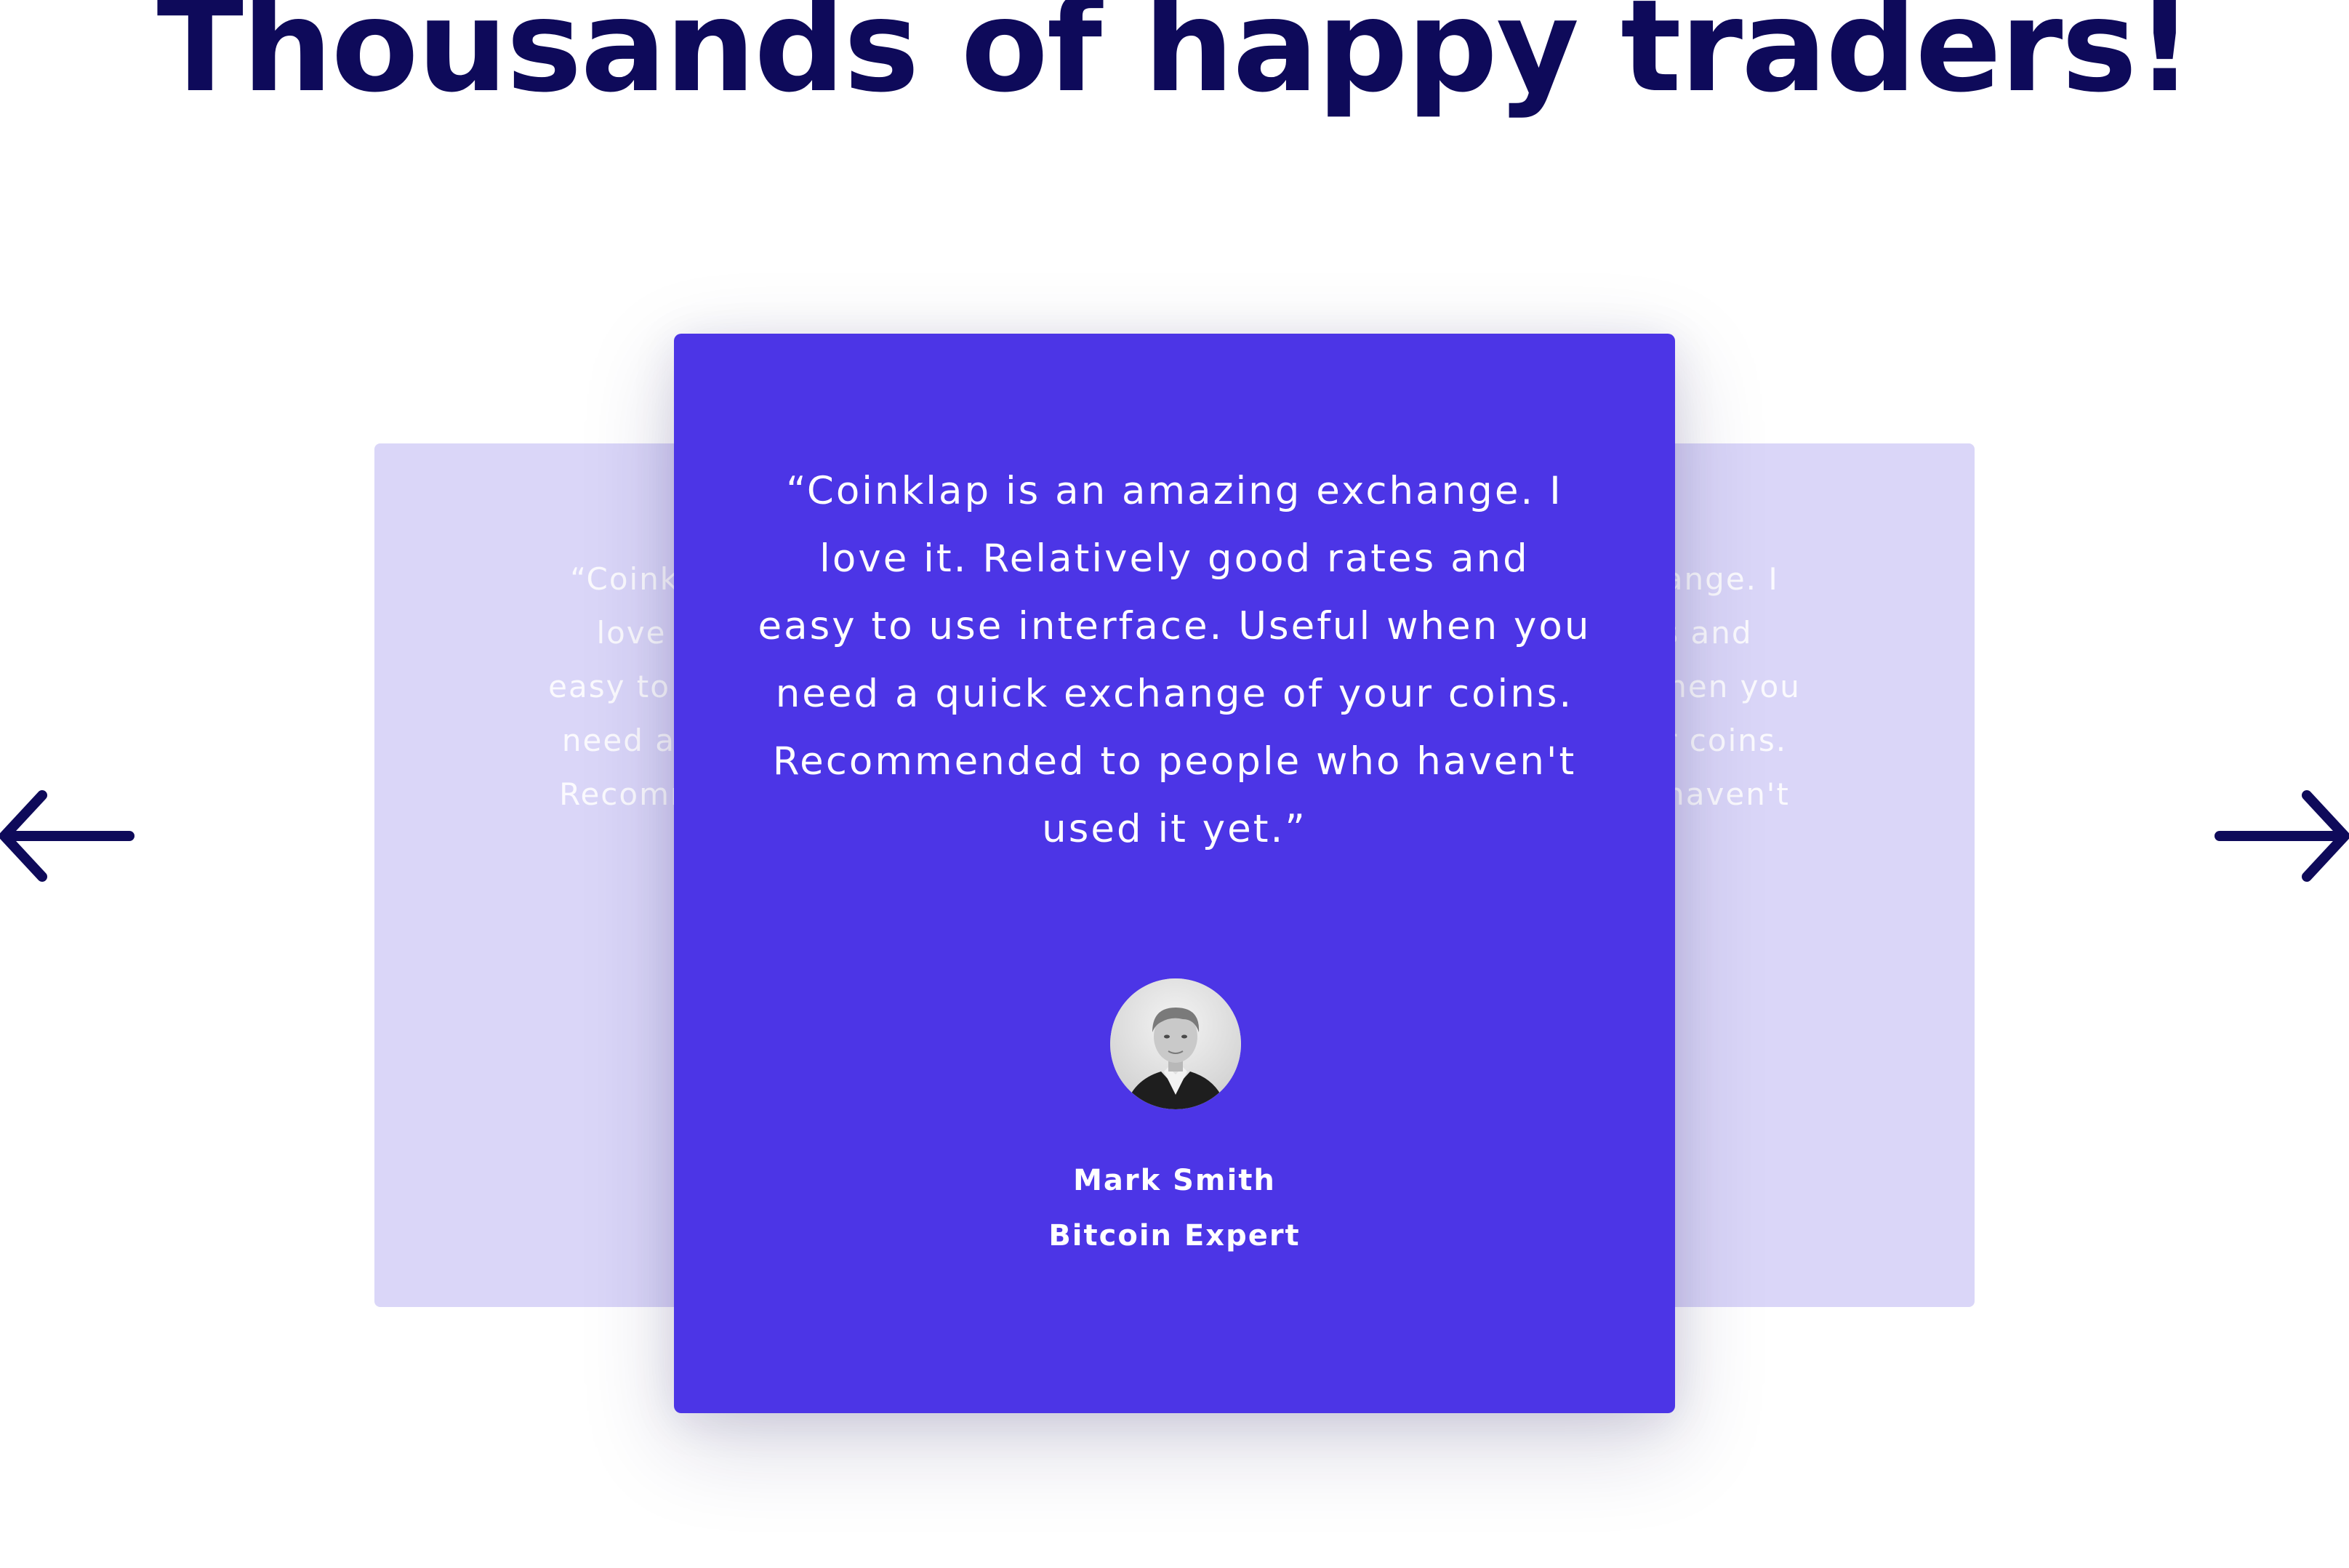 Image resolution: width=2349 pixels, height=1568 pixels. I want to click on arrow-left-icon, so click(67, 836).